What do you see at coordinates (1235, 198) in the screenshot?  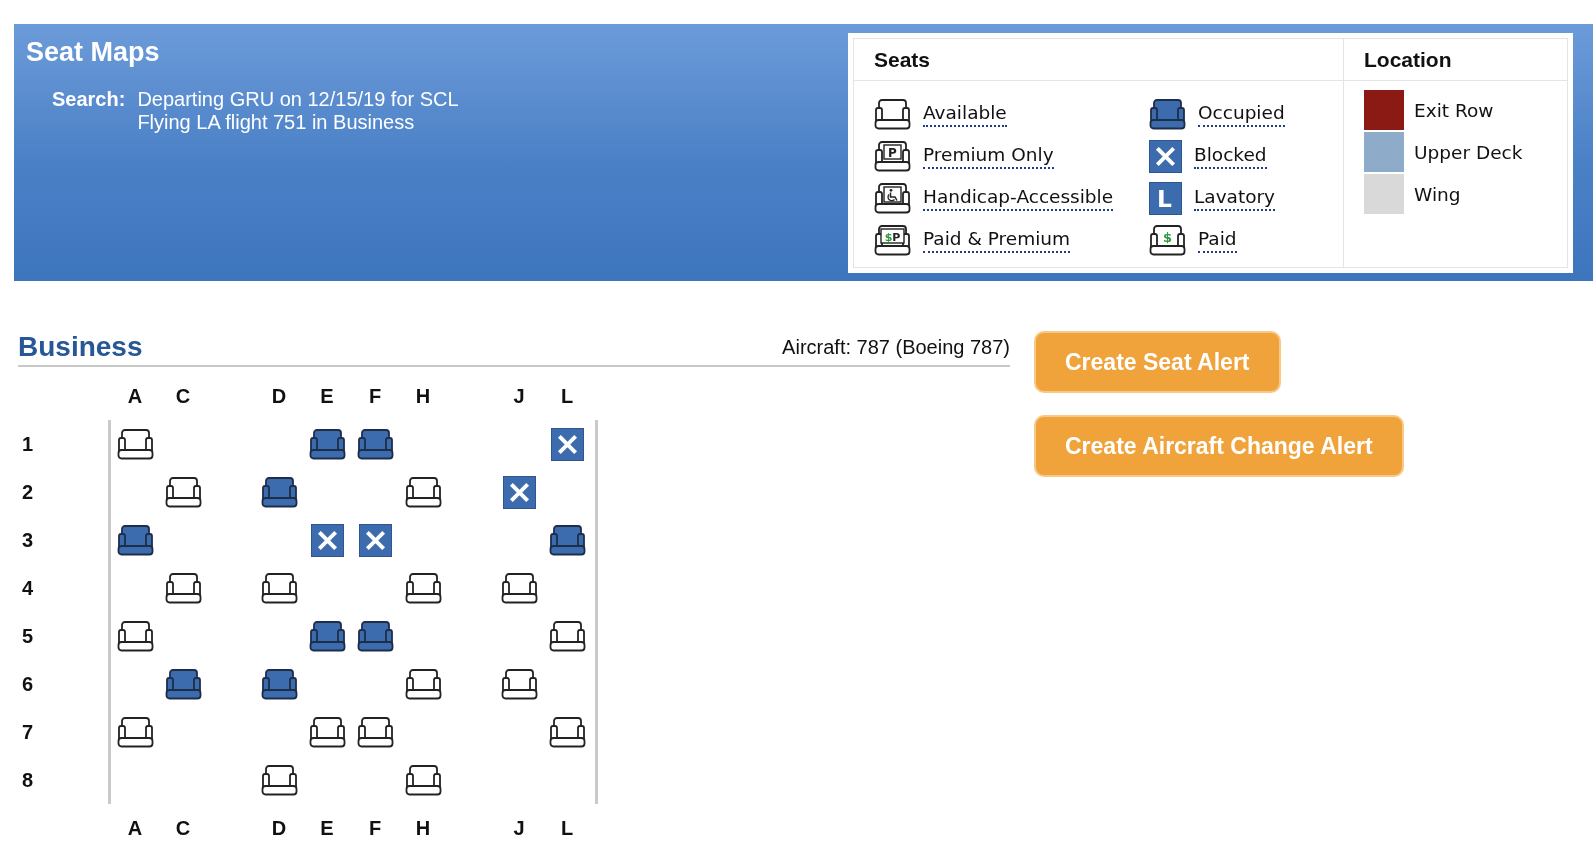 I see `legend-link: Lavatory` at bounding box center [1235, 198].